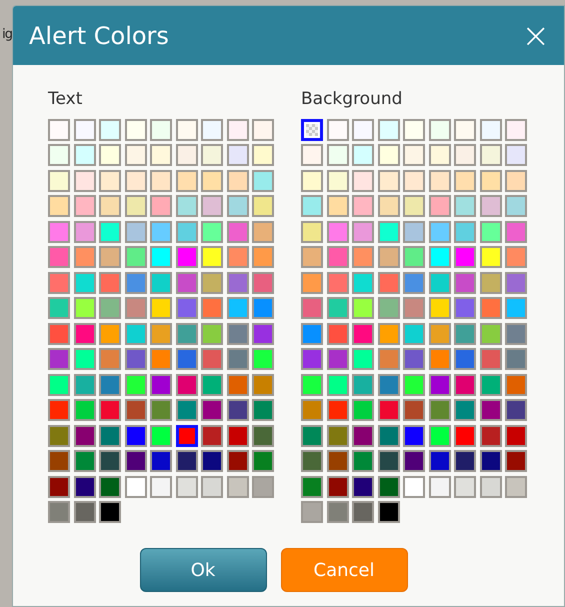  Describe the element at coordinates (7, 36) in the screenshot. I see `background-text: ig` at that location.